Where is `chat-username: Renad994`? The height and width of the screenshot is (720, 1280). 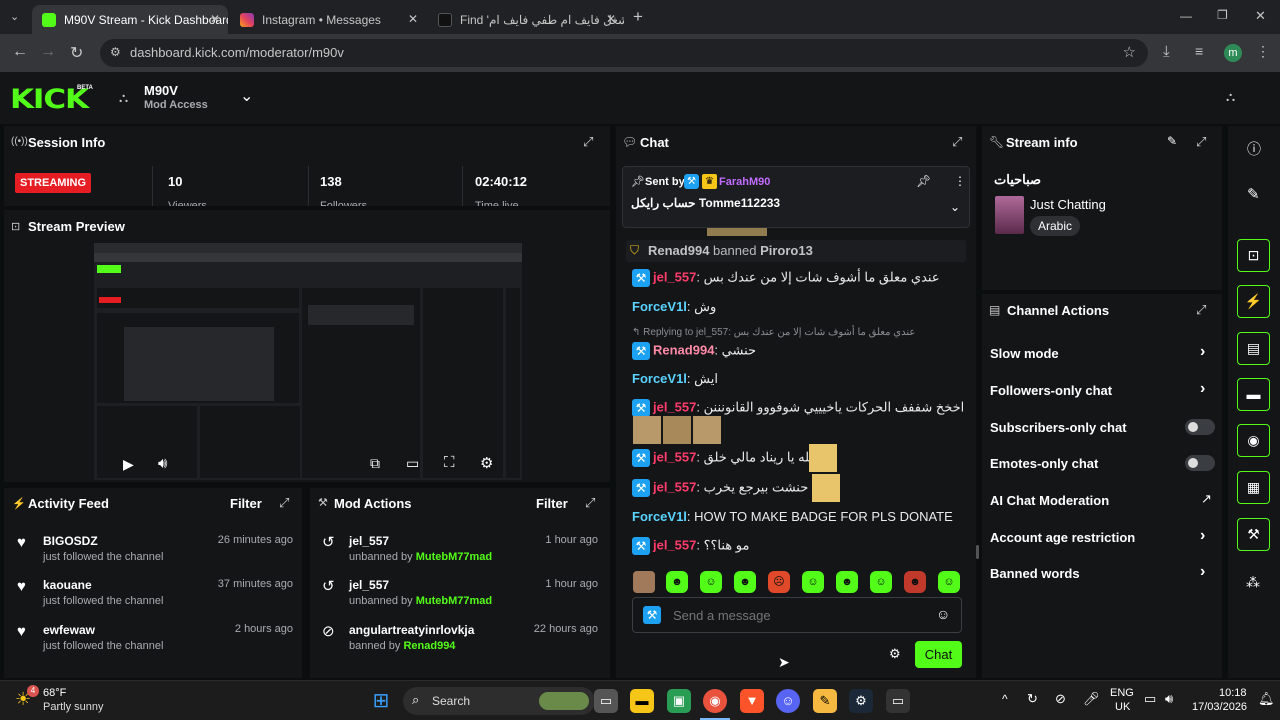
chat-username: Renad994 is located at coordinates (683, 349).